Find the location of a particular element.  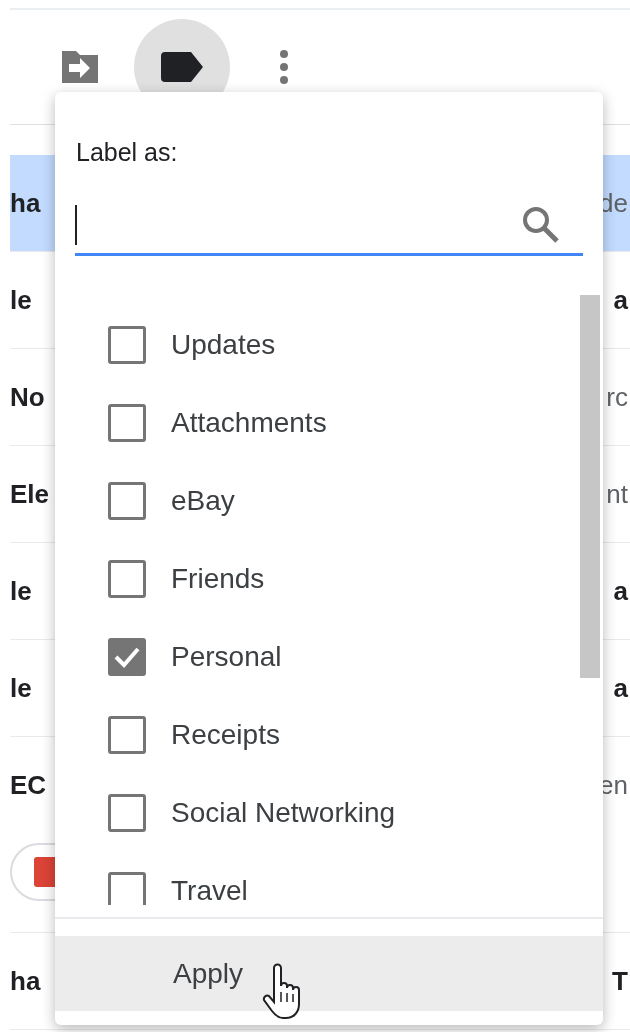

label-option: Friends is located at coordinates (329, 579).